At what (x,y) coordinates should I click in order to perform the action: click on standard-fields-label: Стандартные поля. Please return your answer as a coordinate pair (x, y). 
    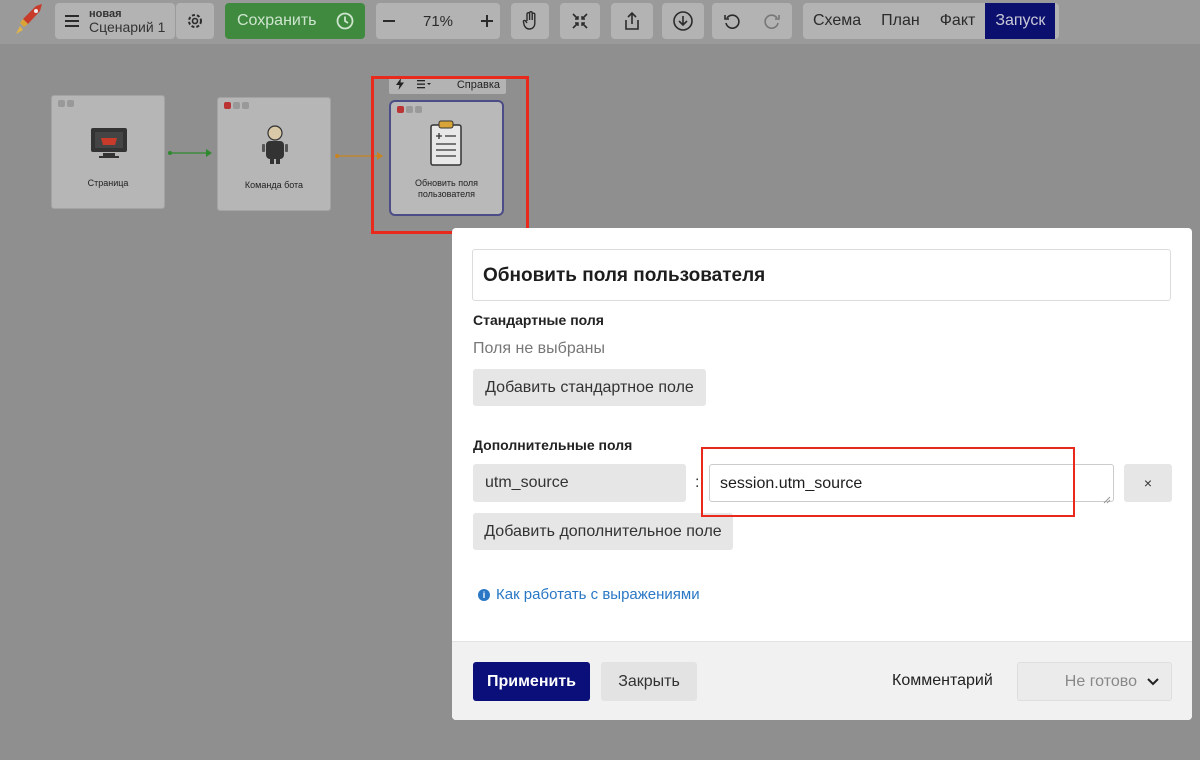
    Looking at the image, I should click on (538, 320).